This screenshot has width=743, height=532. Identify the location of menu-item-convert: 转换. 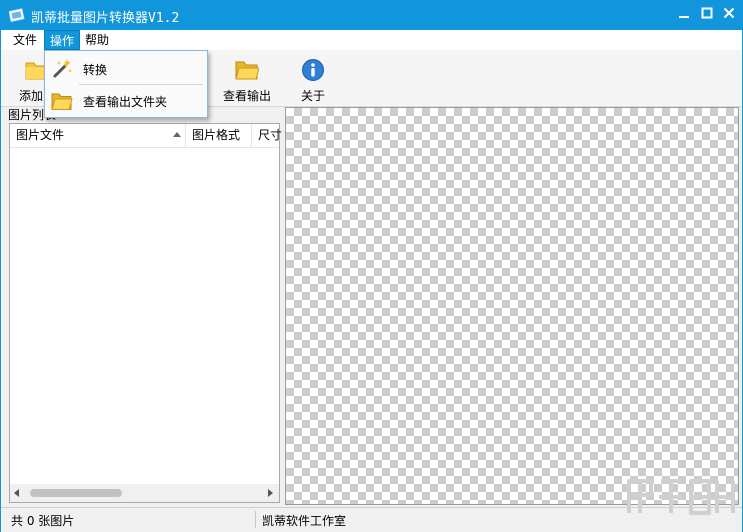
(126, 69).